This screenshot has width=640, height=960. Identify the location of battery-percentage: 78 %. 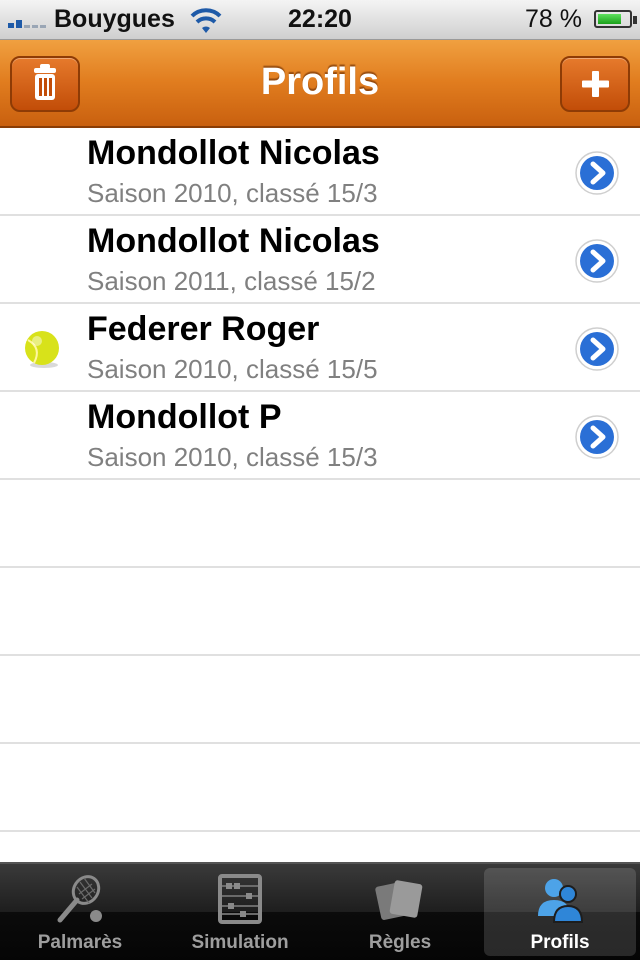
(553, 19).